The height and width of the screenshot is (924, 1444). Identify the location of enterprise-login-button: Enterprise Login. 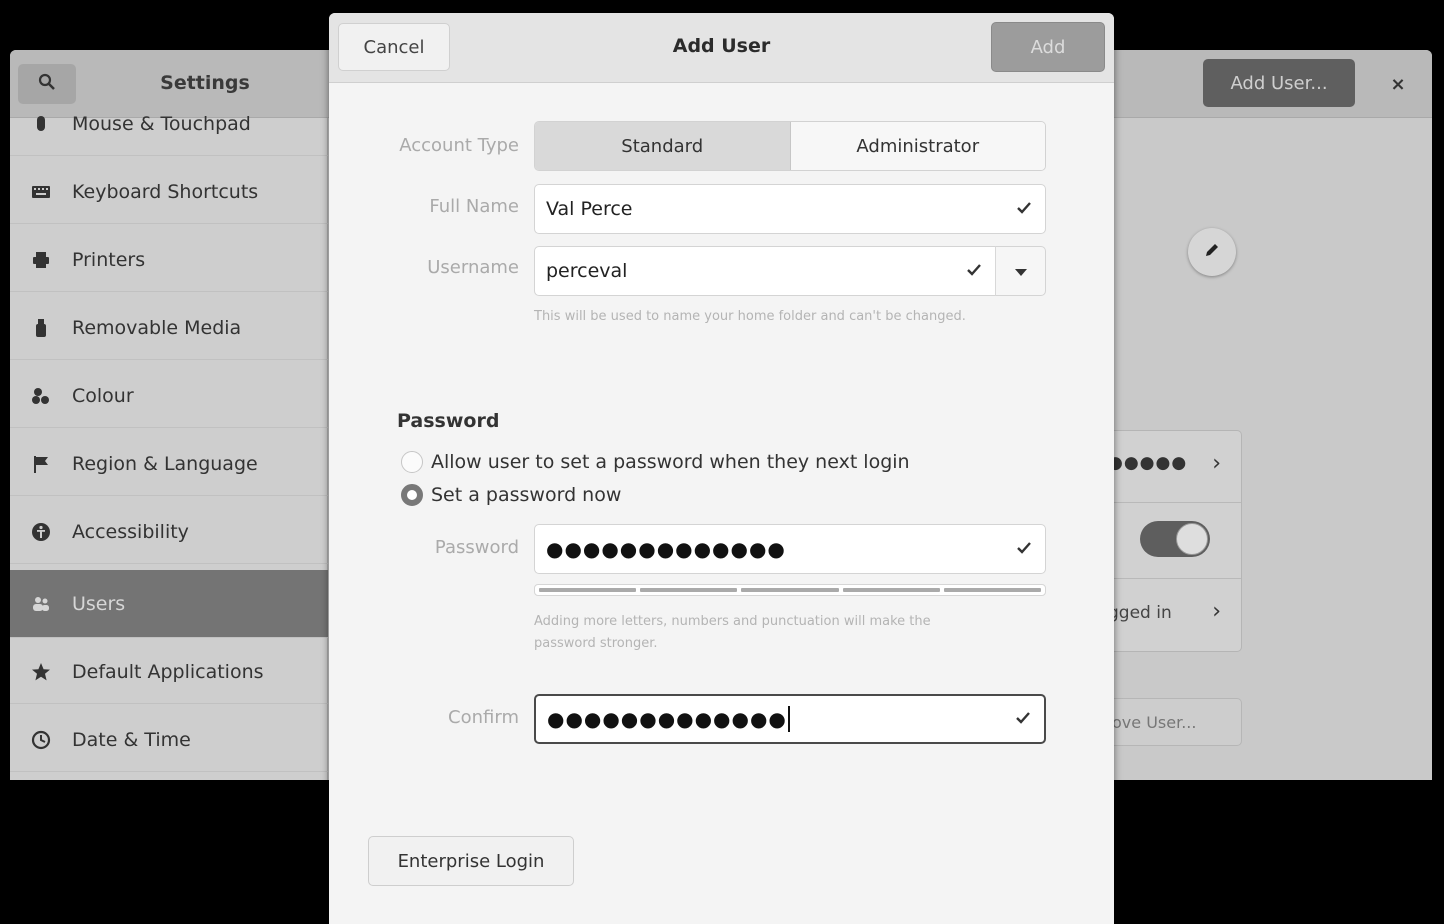
(471, 861).